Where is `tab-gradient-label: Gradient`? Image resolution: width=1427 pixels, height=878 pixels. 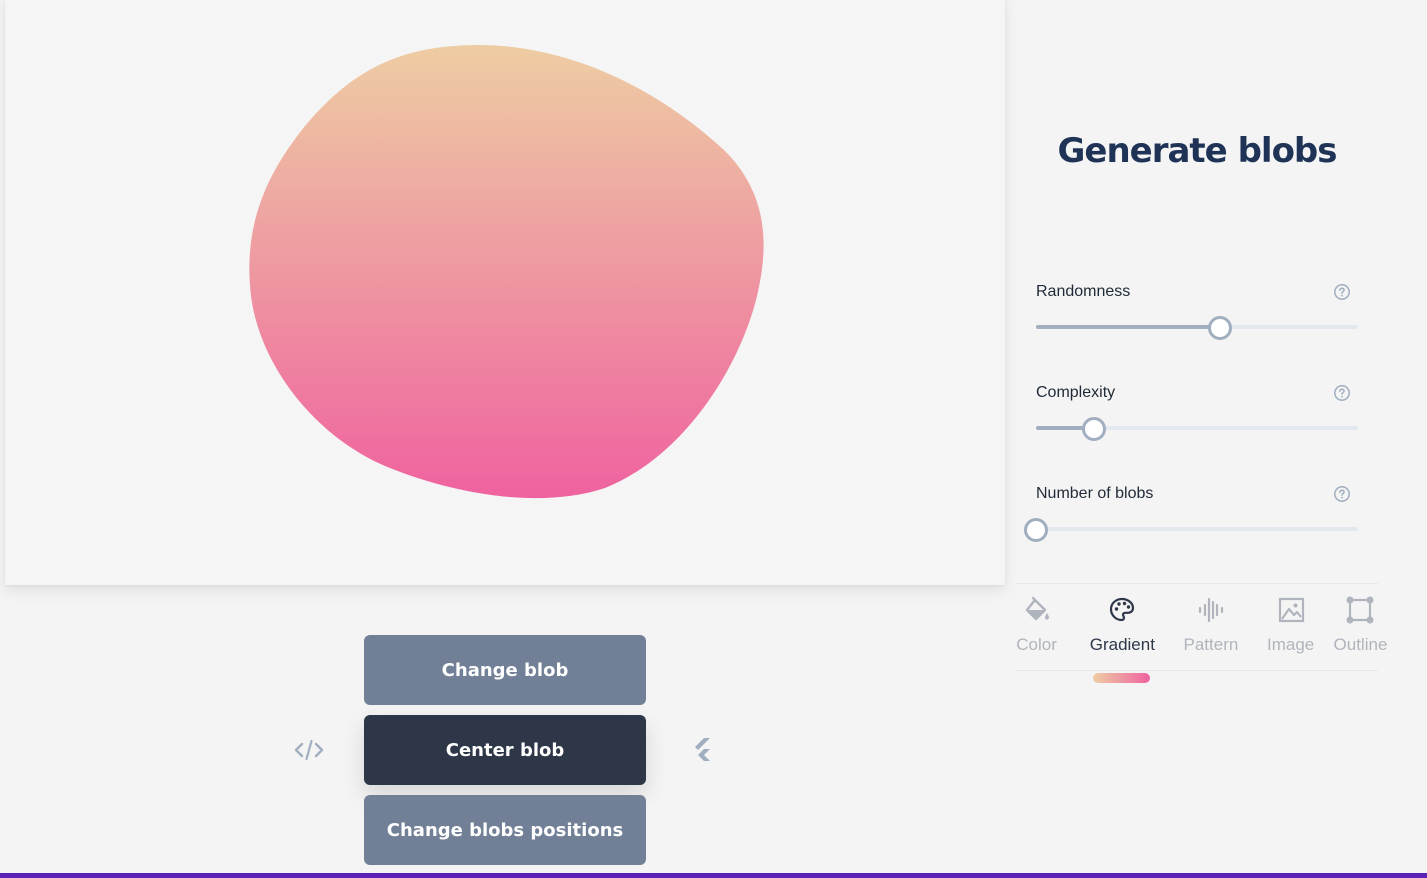 tab-gradient-label: Gradient is located at coordinates (1122, 644).